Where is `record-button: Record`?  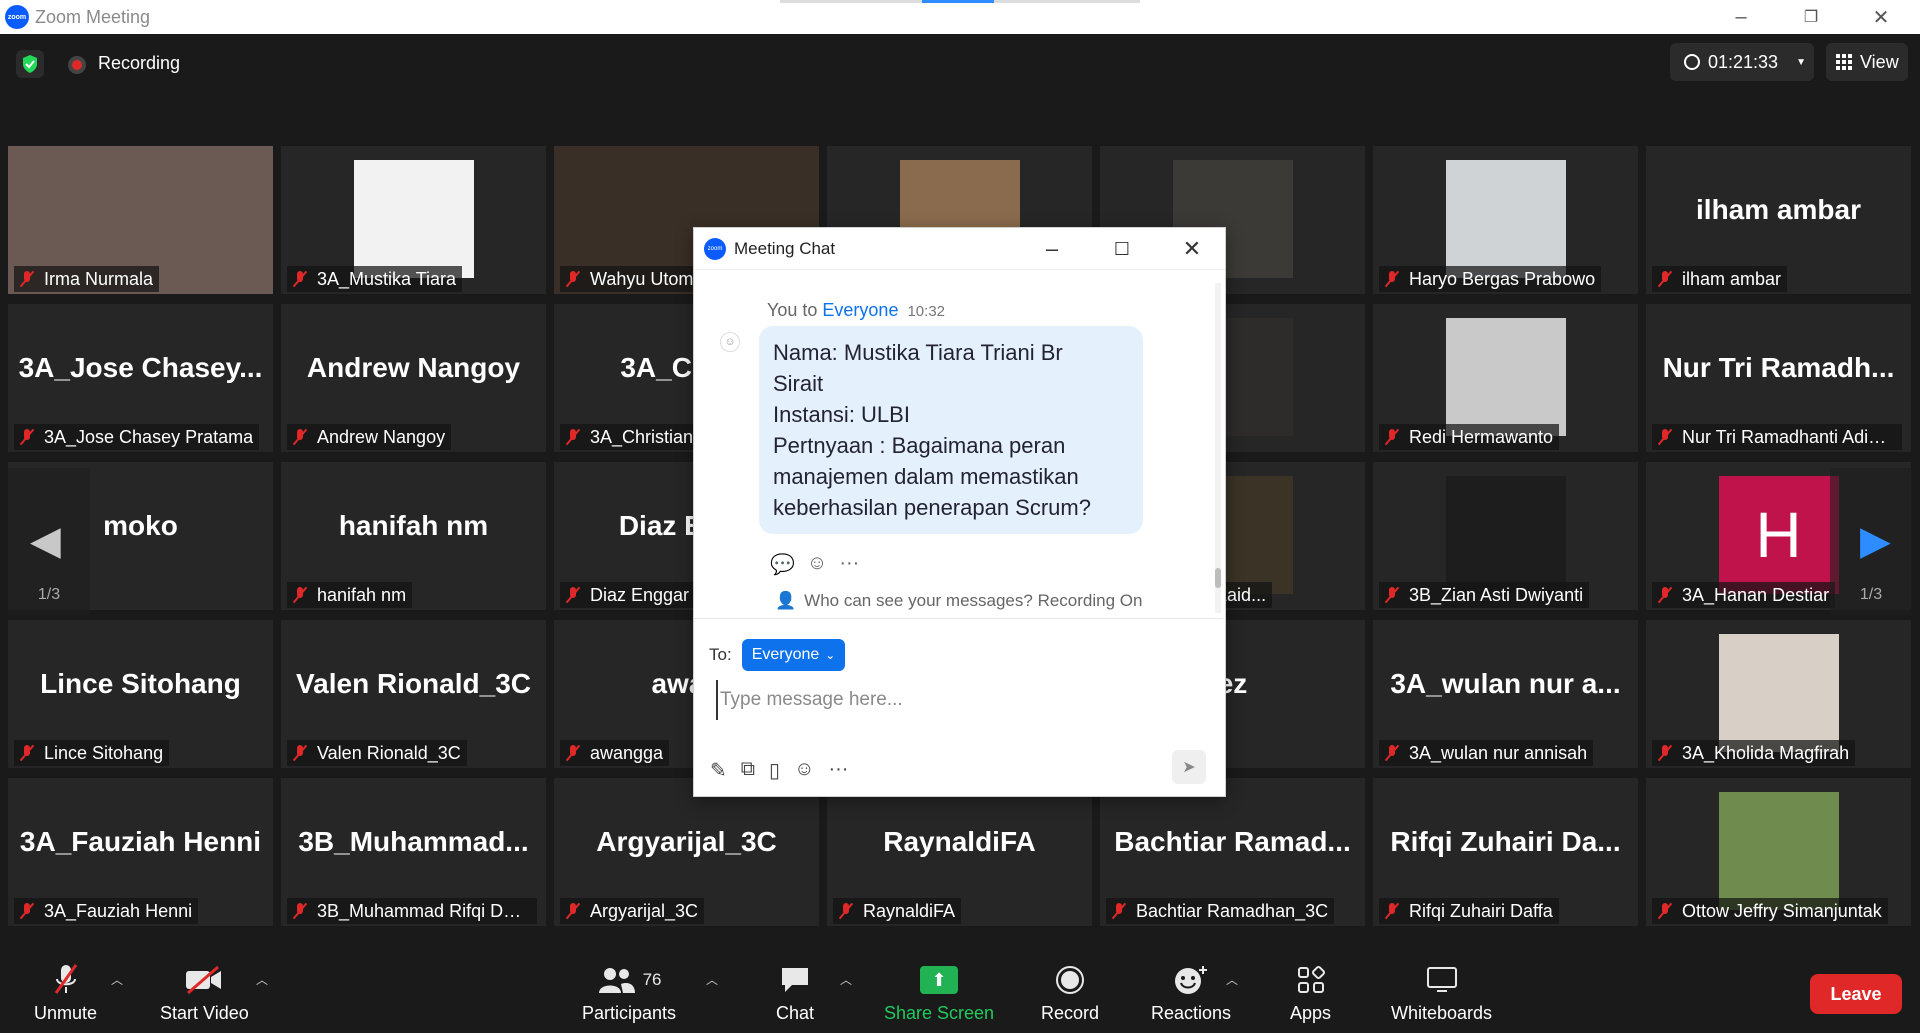
record-button: Record is located at coordinates (1070, 993).